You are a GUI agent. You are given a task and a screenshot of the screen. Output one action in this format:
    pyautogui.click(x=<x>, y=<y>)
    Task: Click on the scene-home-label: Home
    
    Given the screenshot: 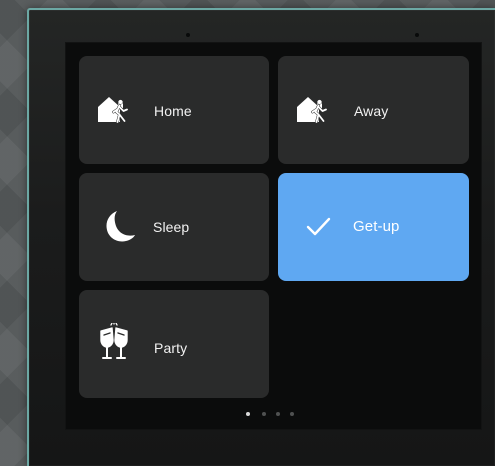 What is the action you would take?
    pyautogui.click(x=173, y=111)
    